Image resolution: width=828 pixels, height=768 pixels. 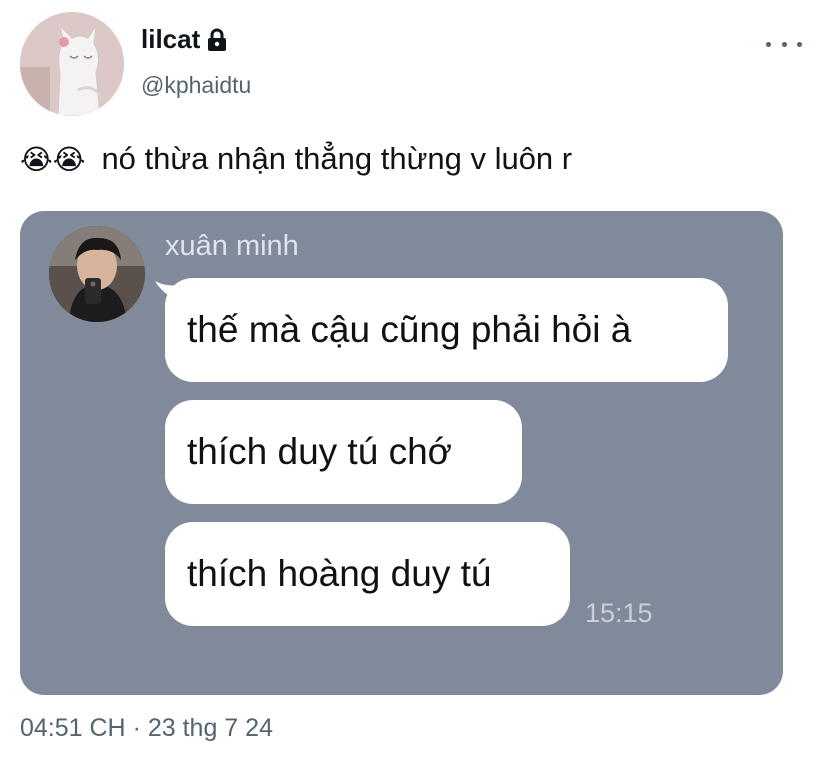 What do you see at coordinates (337, 158) in the screenshot?
I see `tweet-body: nó thừa nhận thẳng thừng v luôn r` at bounding box center [337, 158].